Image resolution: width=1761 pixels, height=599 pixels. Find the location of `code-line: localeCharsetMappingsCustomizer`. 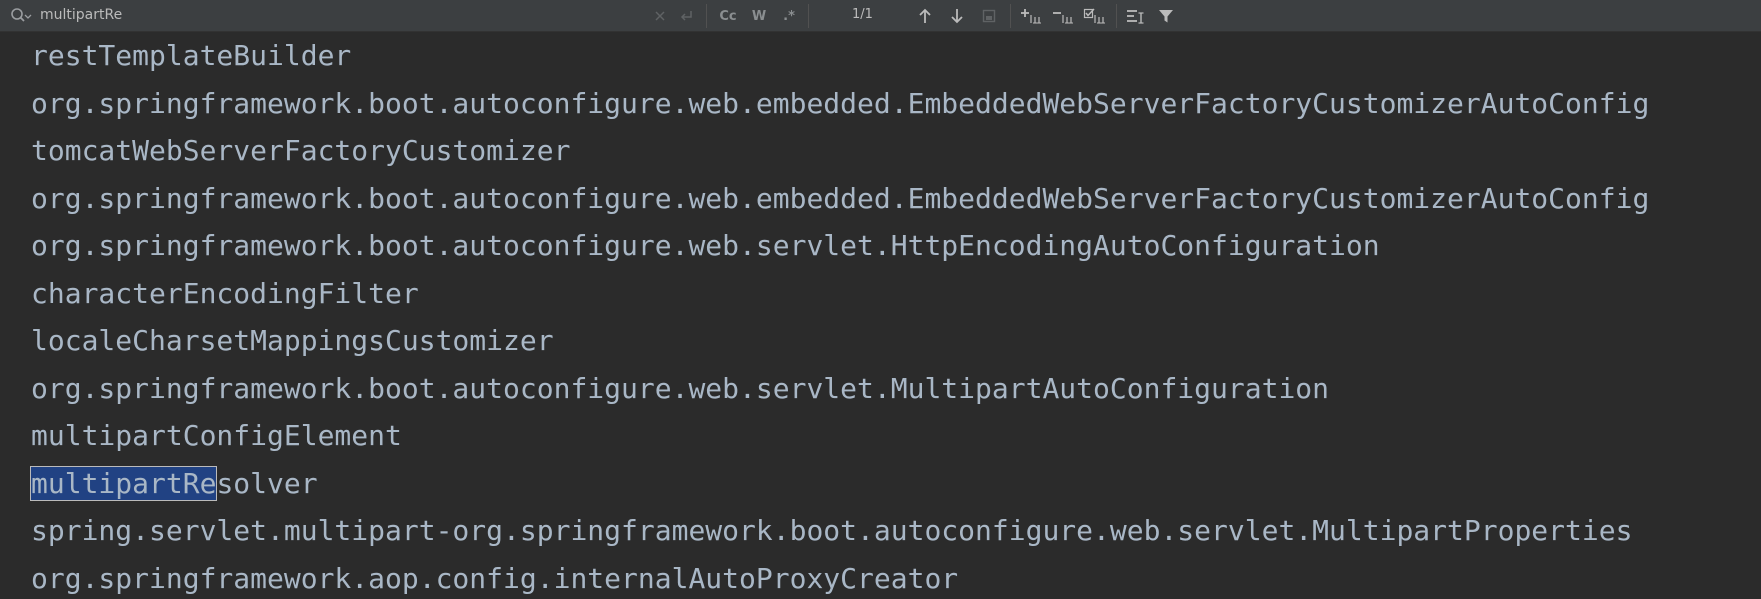

code-line: localeCharsetMappingsCustomizer is located at coordinates (292, 340).